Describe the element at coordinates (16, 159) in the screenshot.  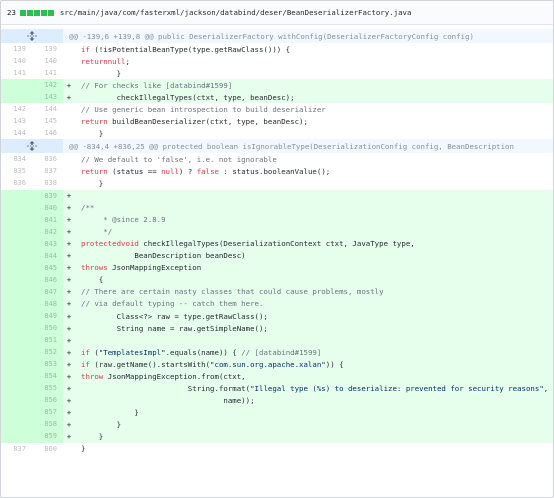
I see `old-line-number: 834` at that location.